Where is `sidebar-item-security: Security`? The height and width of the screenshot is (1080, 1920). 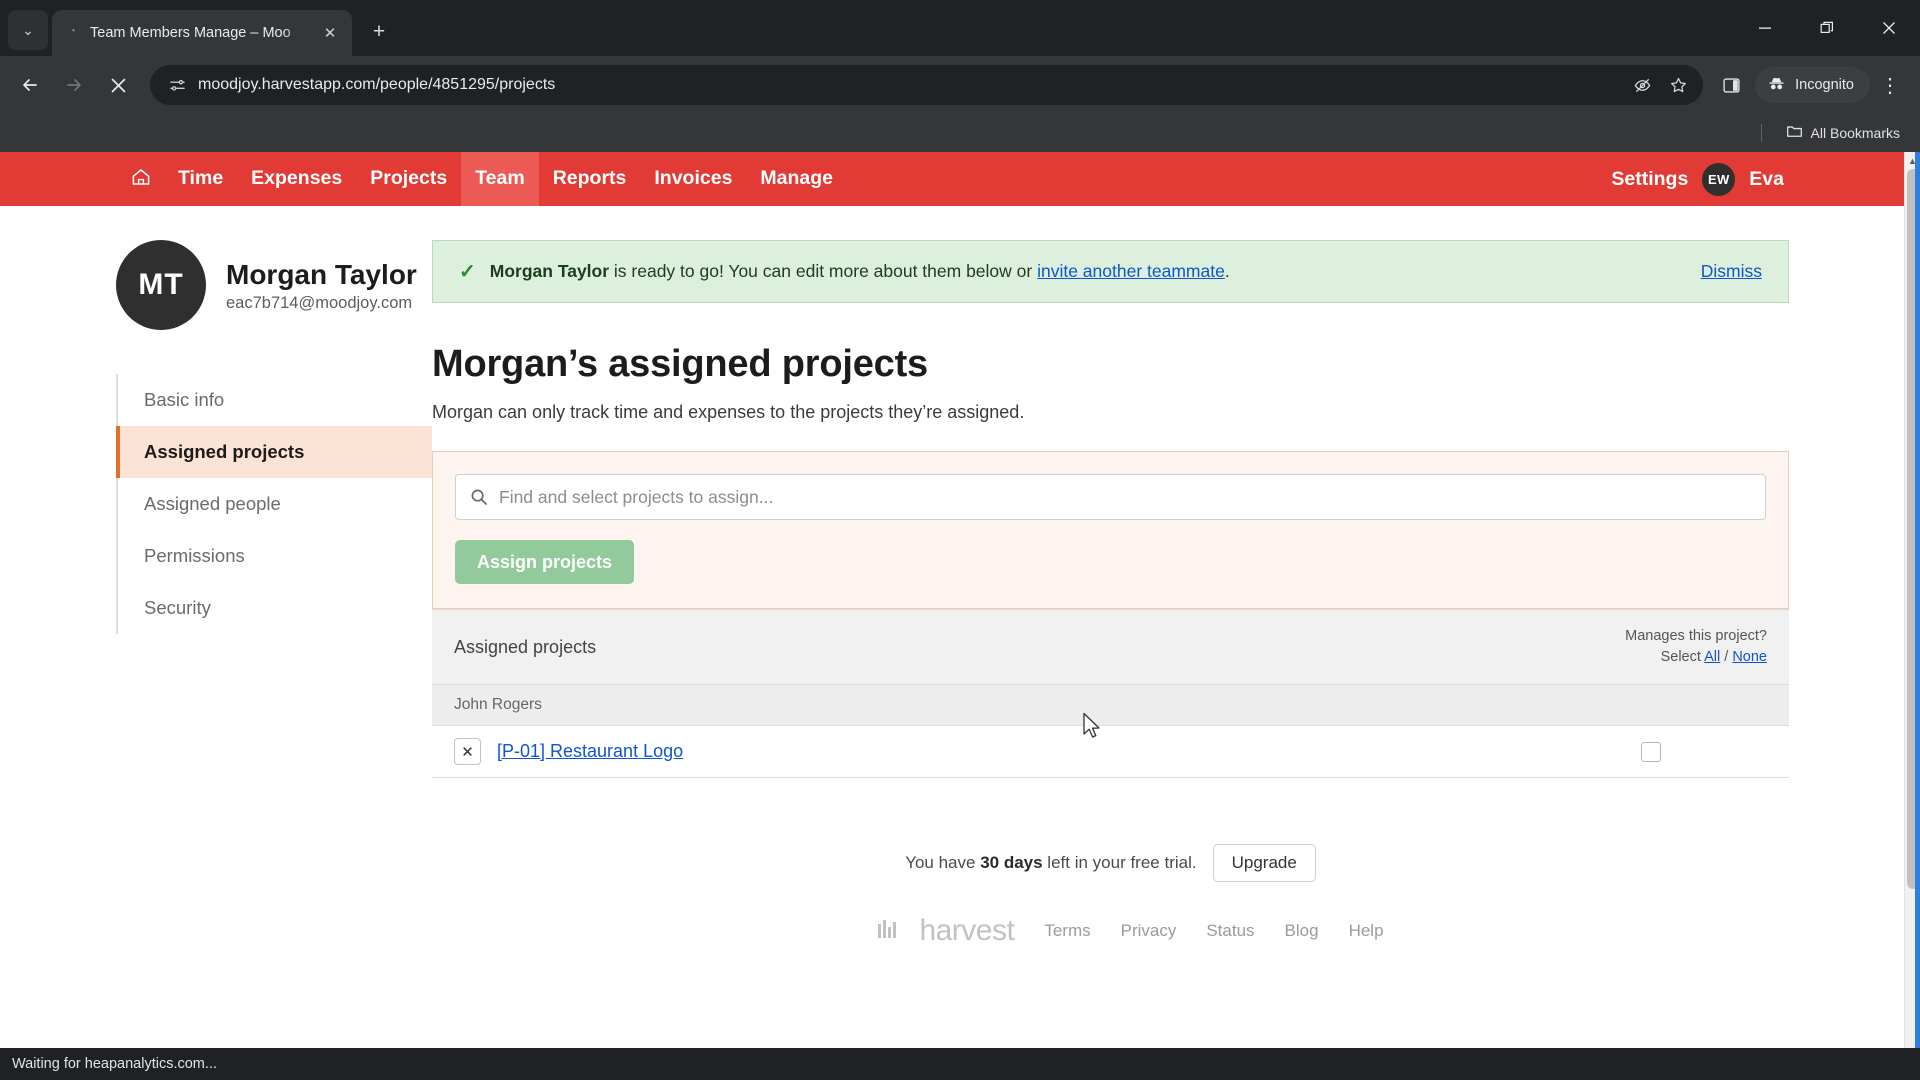
sidebar-item-security: Security is located at coordinates (275, 608).